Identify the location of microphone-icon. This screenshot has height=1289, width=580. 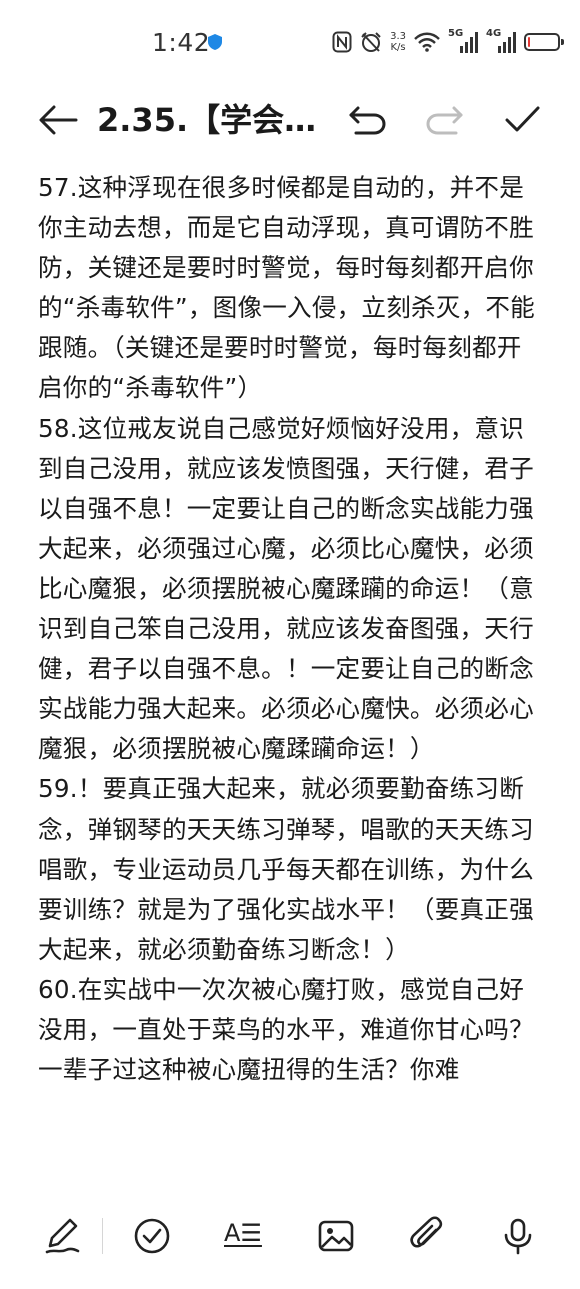
(518, 1236).